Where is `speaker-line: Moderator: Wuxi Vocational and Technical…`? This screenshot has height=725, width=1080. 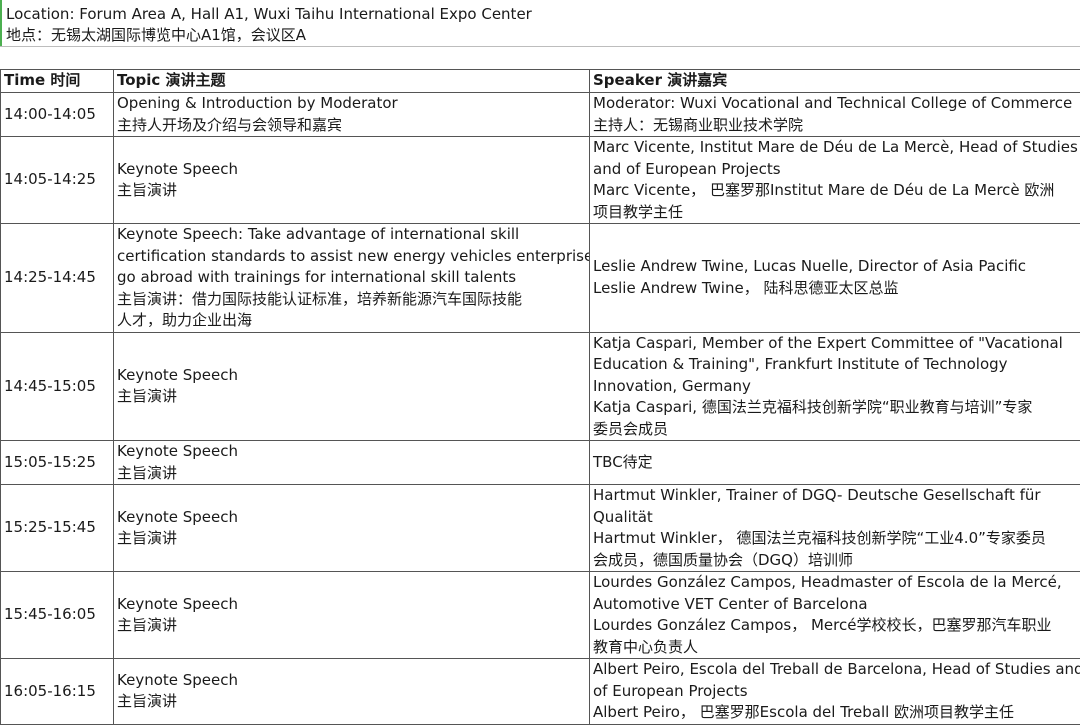 speaker-line: Moderator: Wuxi Vocational and Technical… is located at coordinates (836, 104).